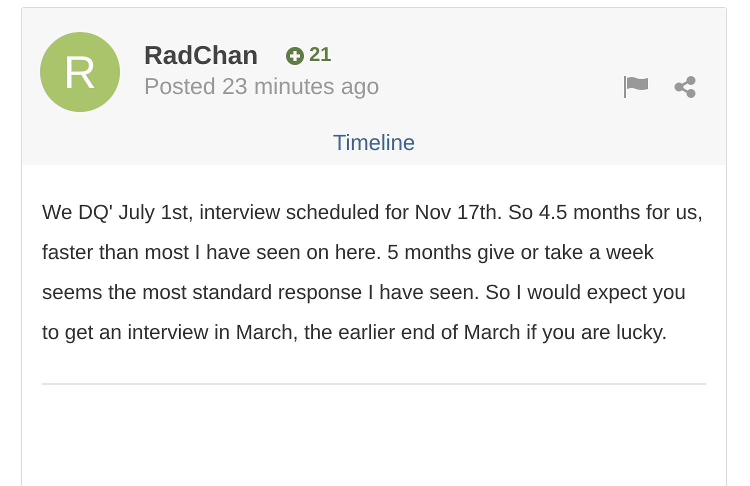 Image resolution: width=750 pixels, height=486 pixels. I want to click on author-name: RadChan, so click(201, 55).